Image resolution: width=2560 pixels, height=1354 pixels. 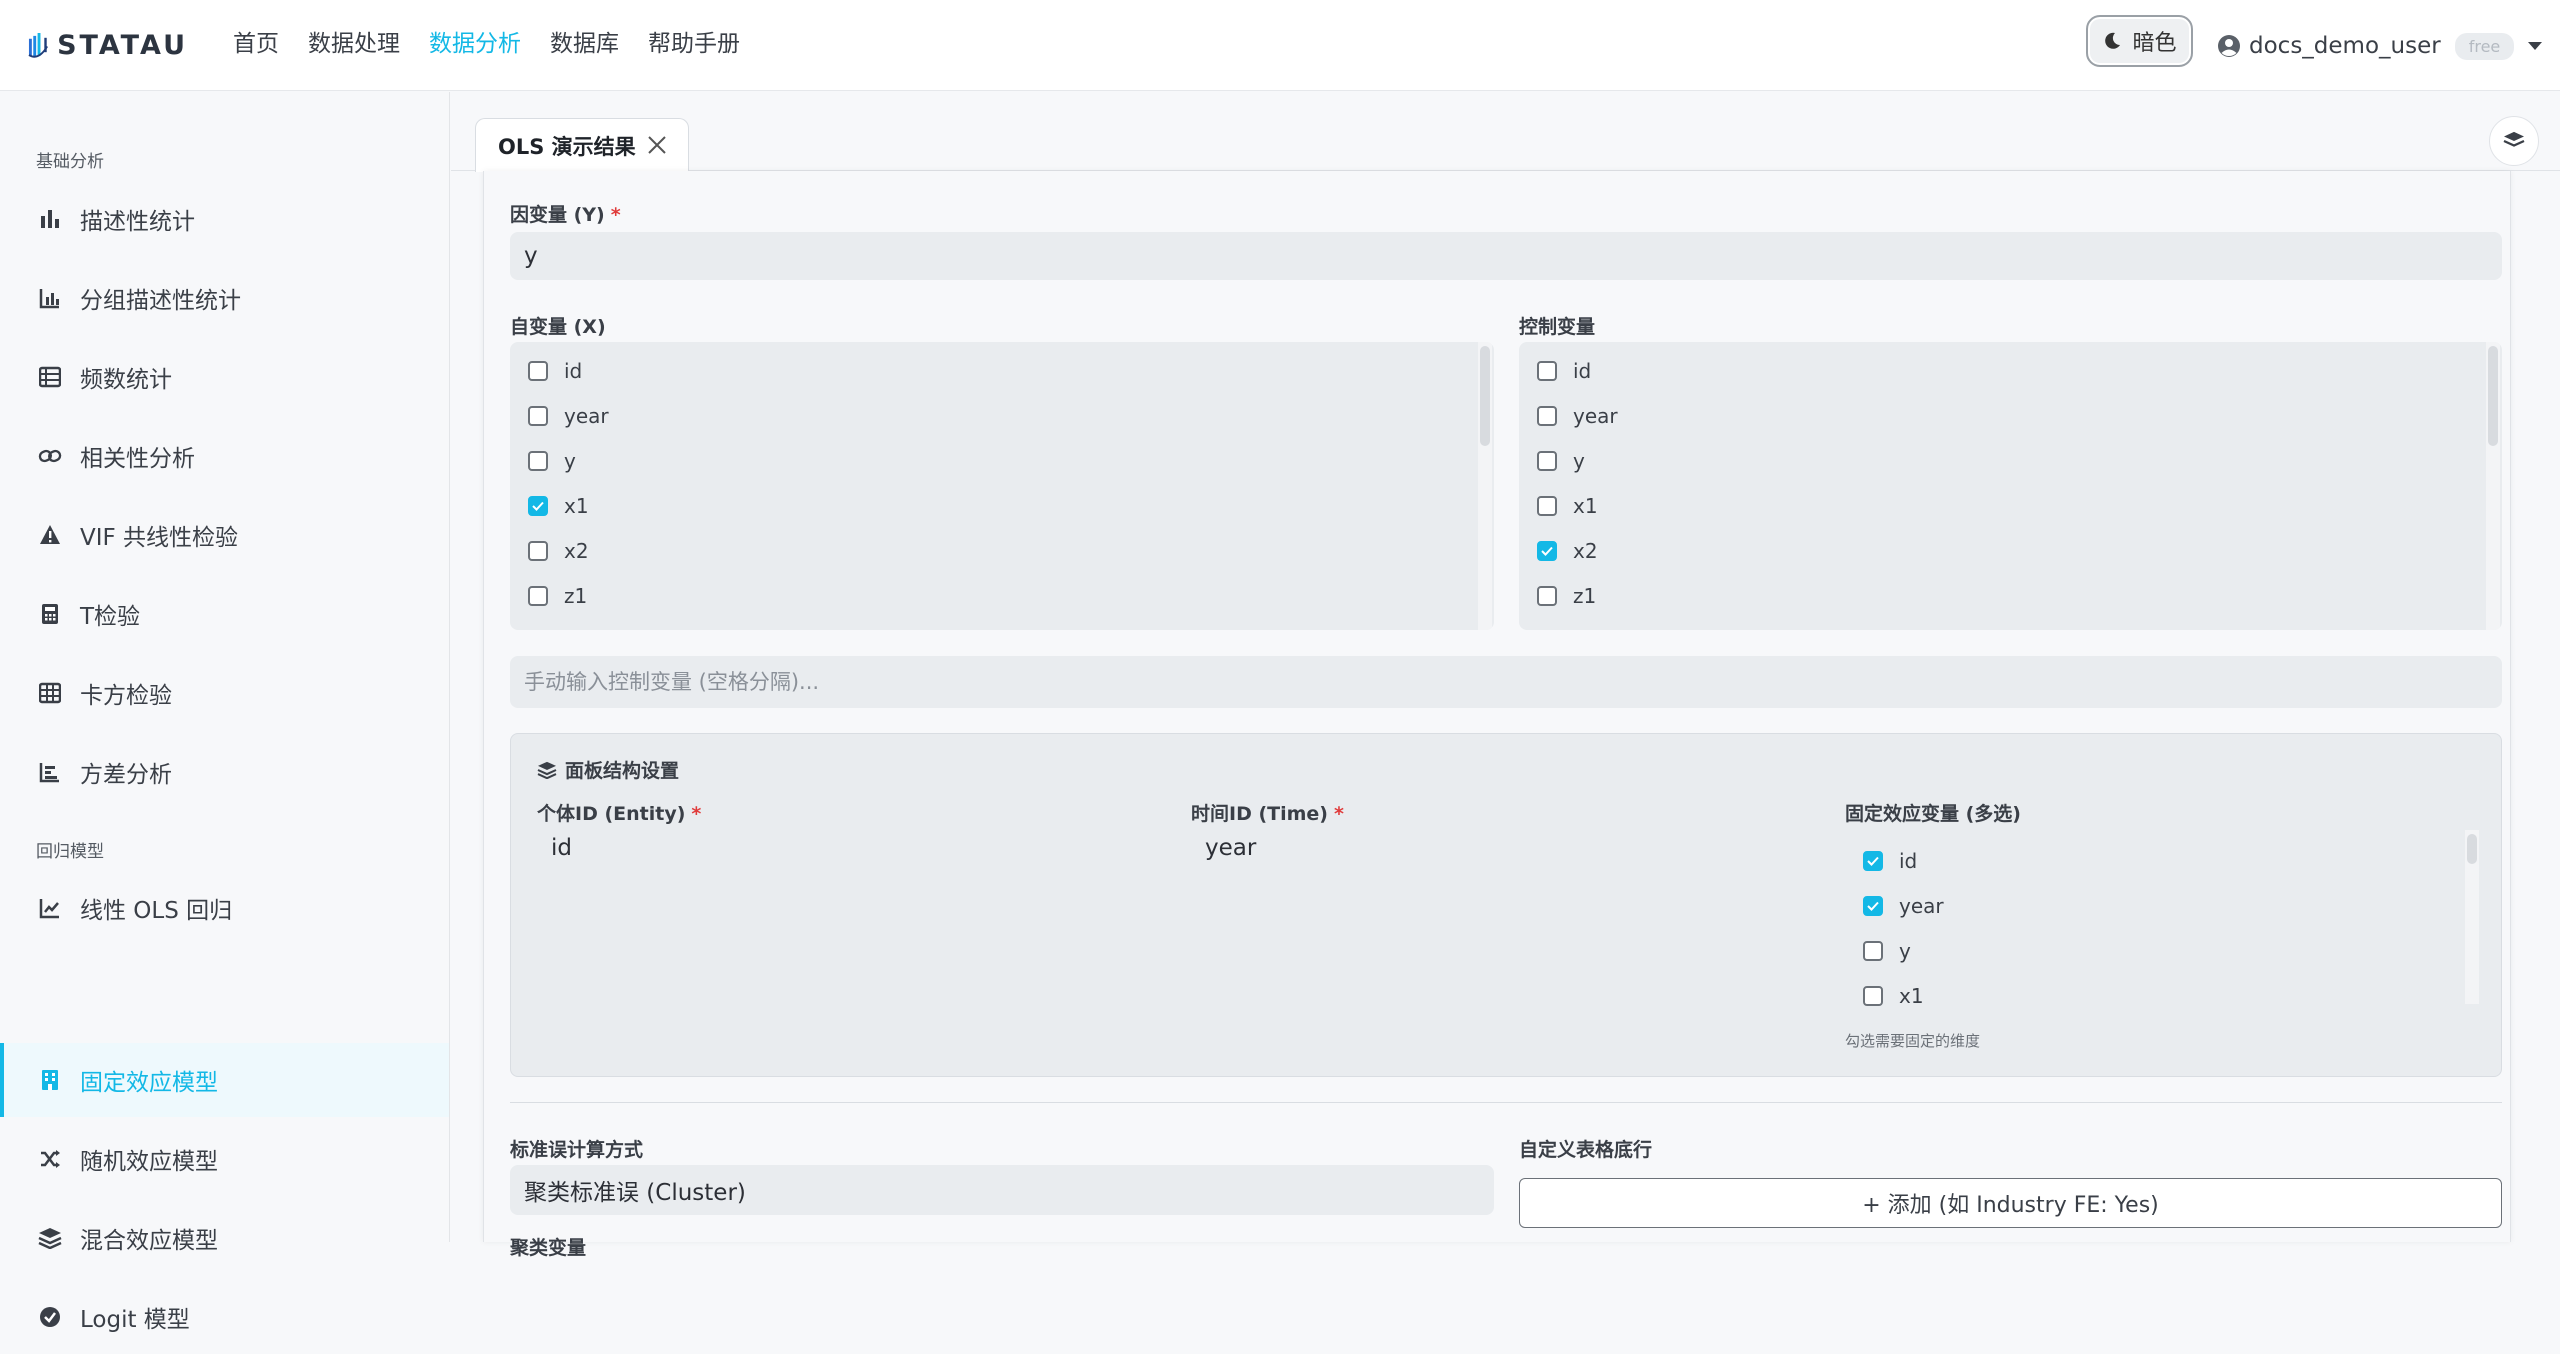 I want to click on fixed-effect-option-year: year, so click(x=1903, y=906).